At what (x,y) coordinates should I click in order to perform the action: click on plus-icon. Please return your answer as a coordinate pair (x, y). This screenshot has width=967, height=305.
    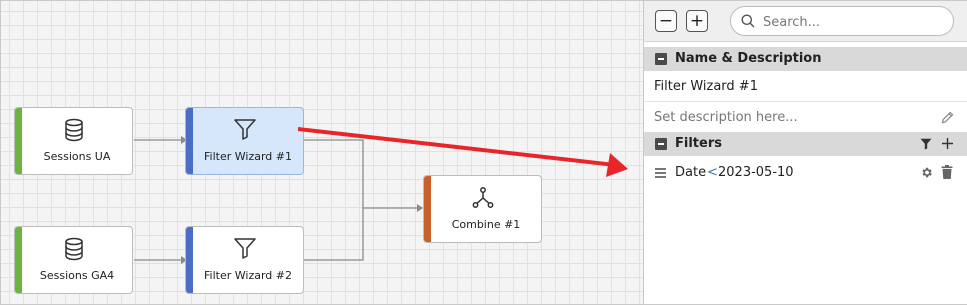
    Looking at the image, I should click on (947, 143).